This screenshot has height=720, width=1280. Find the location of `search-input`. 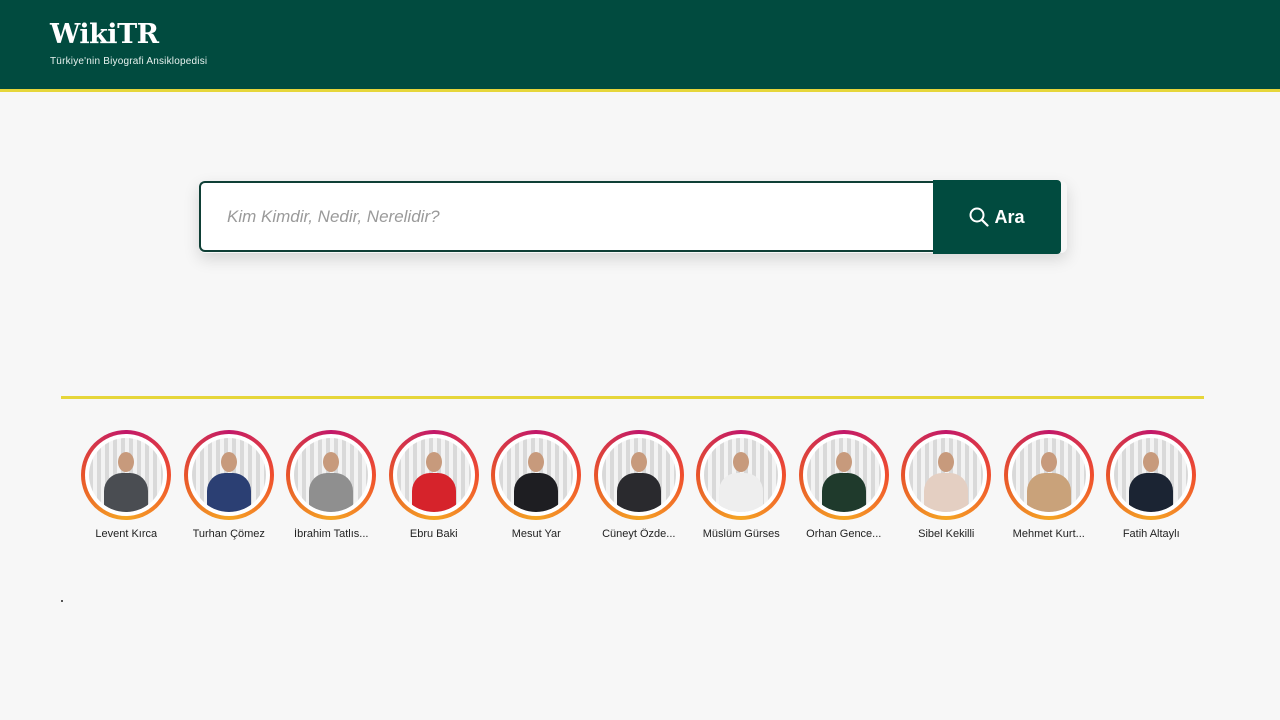

search-input is located at coordinates (567, 216).